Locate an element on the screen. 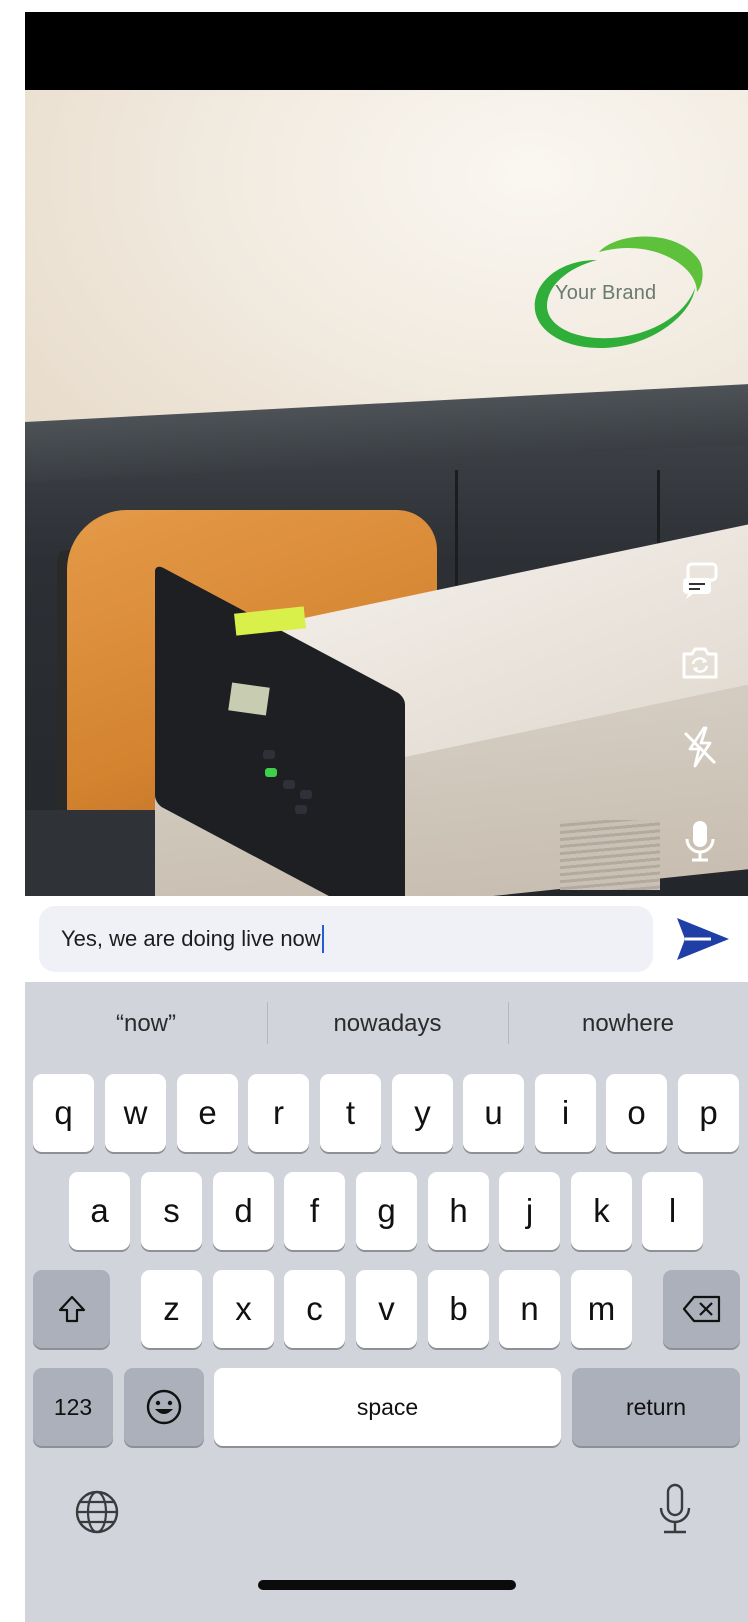 The image size is (748, 1622). key-z: z is located at coordinates (171, 1309).